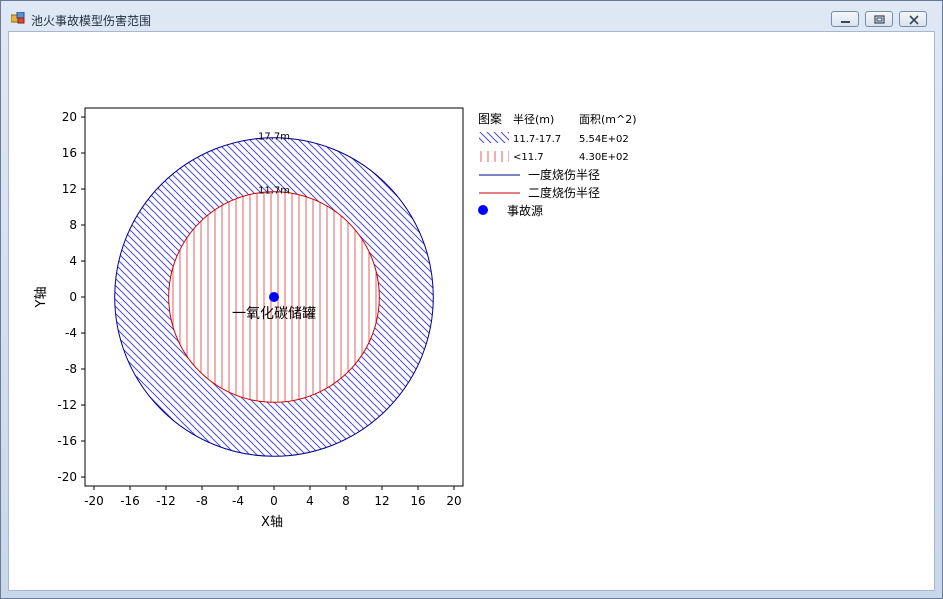 Image resolution: width=943 pixels, height=599 pixels. What do you see at coordinates (494, 156) in the screenshot?
I see `legend-swatch-red-hatch` at bounding box center [494, 156].